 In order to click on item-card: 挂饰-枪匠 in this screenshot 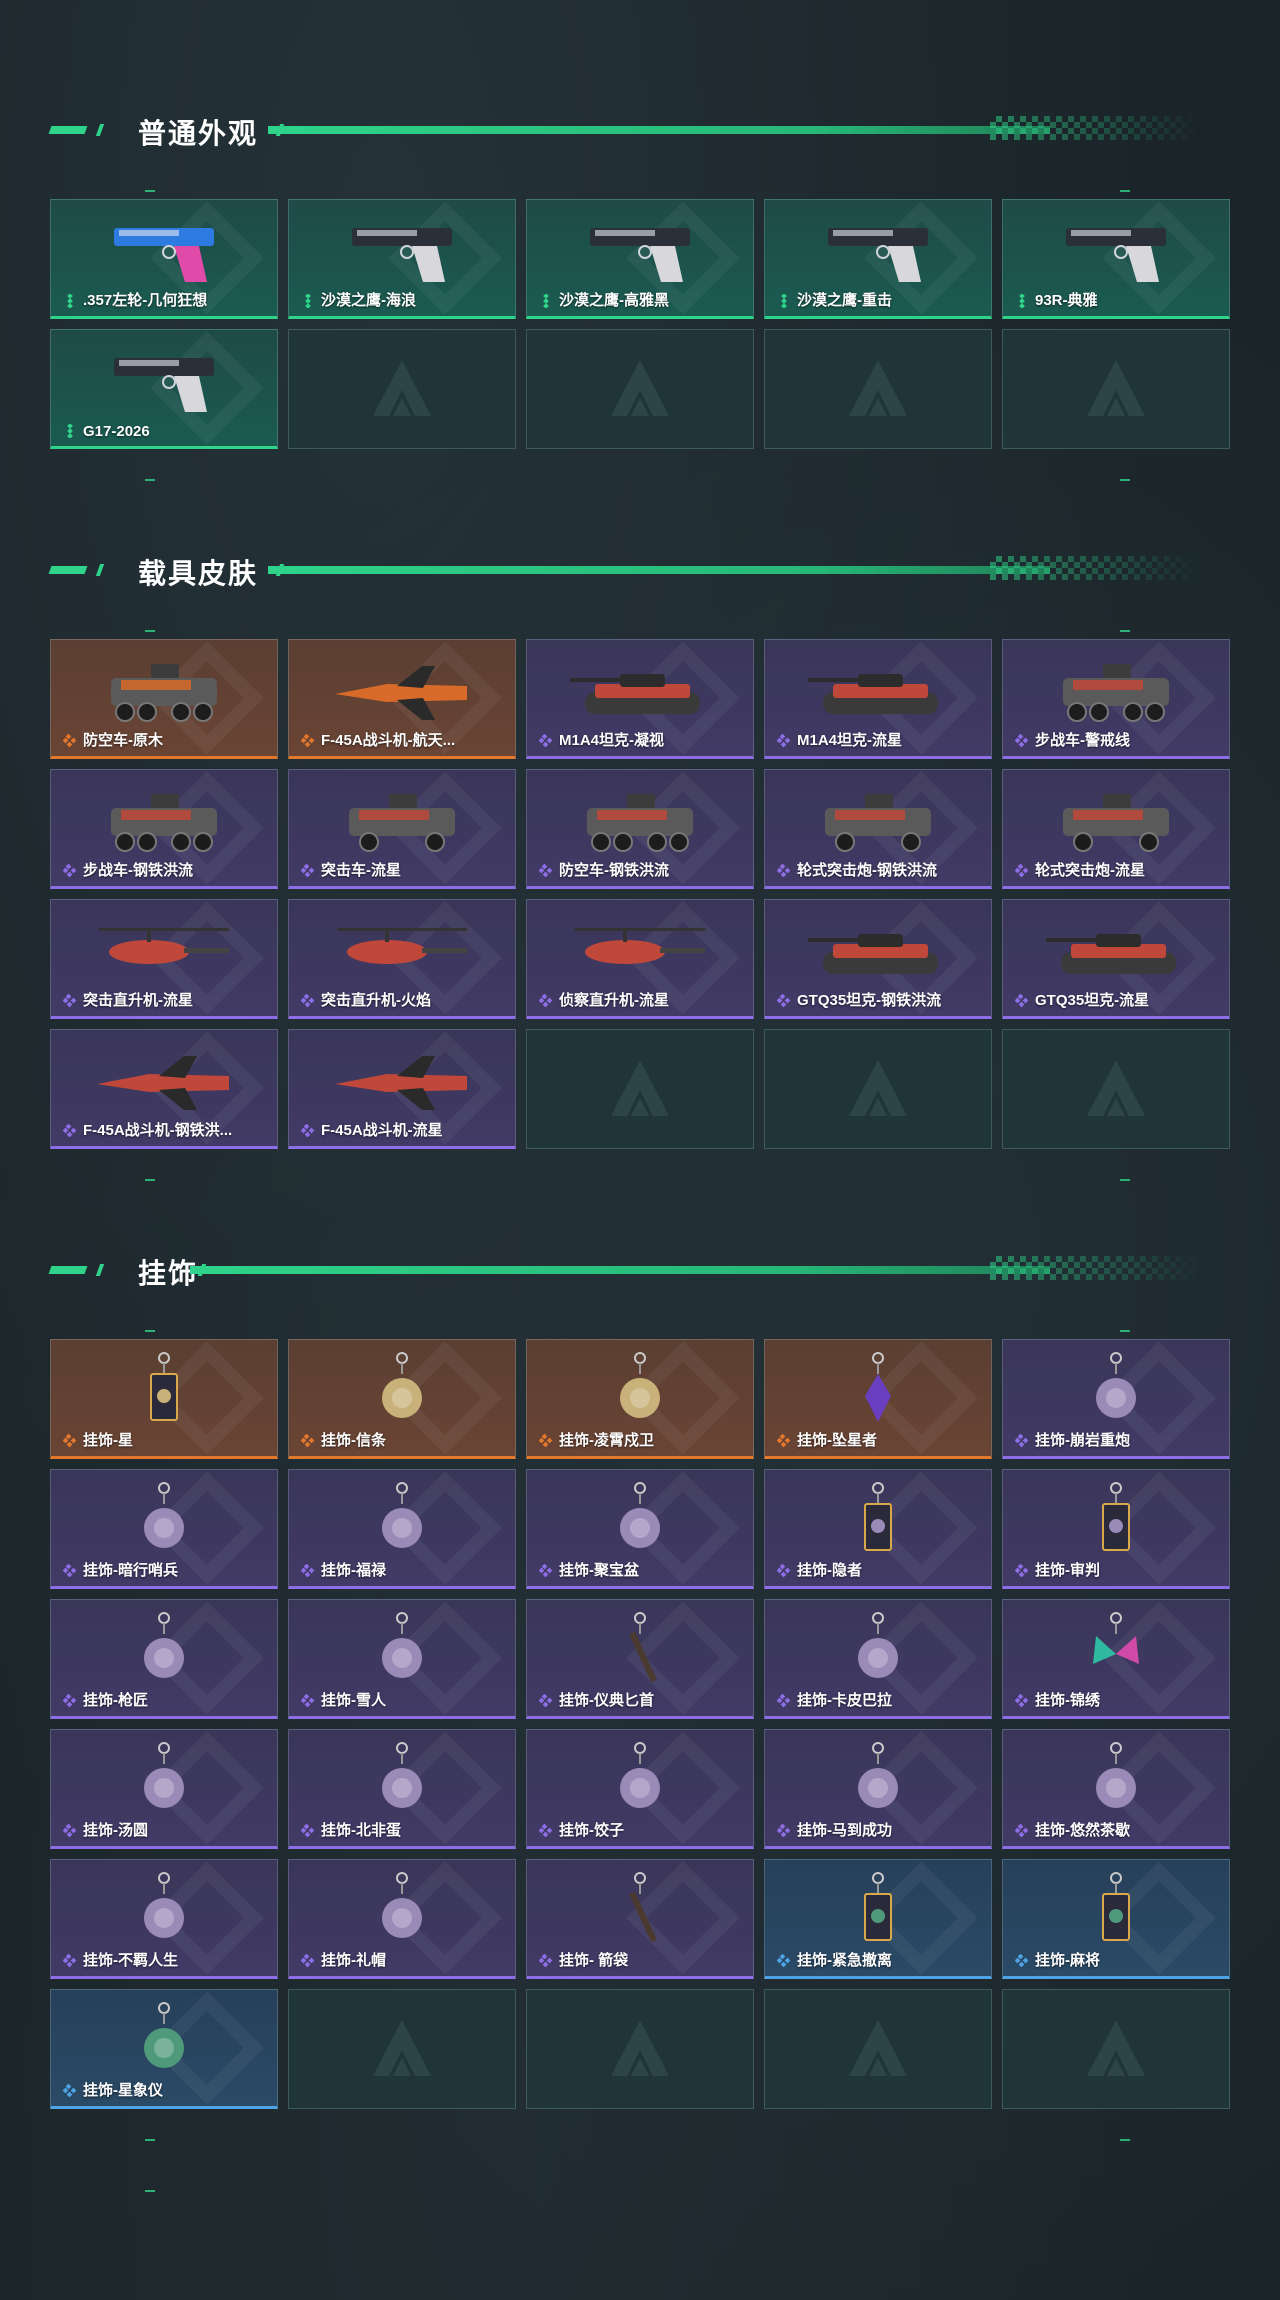, I will do `click(164, 1659)`.